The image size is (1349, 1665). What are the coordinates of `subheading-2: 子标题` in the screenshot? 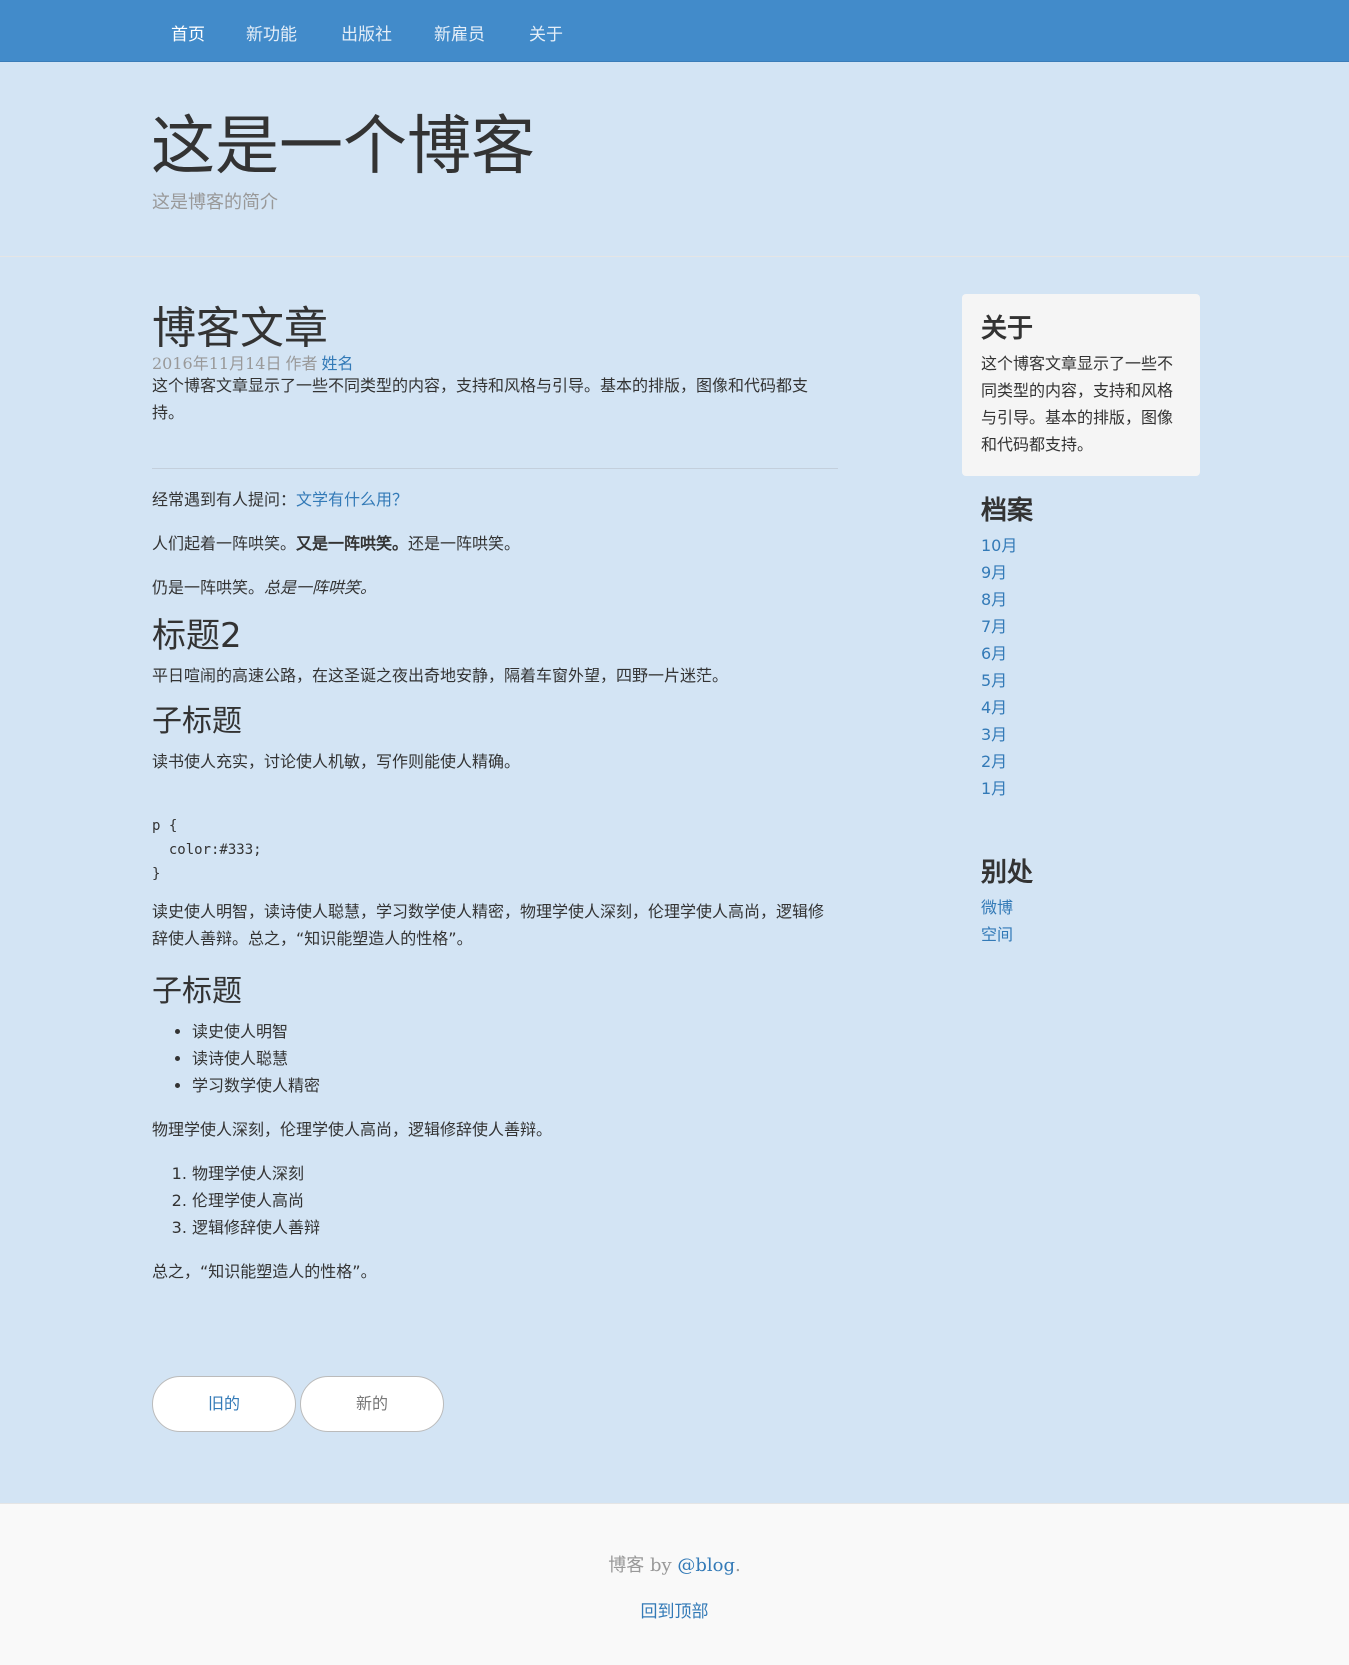 It's located at (197, 991).